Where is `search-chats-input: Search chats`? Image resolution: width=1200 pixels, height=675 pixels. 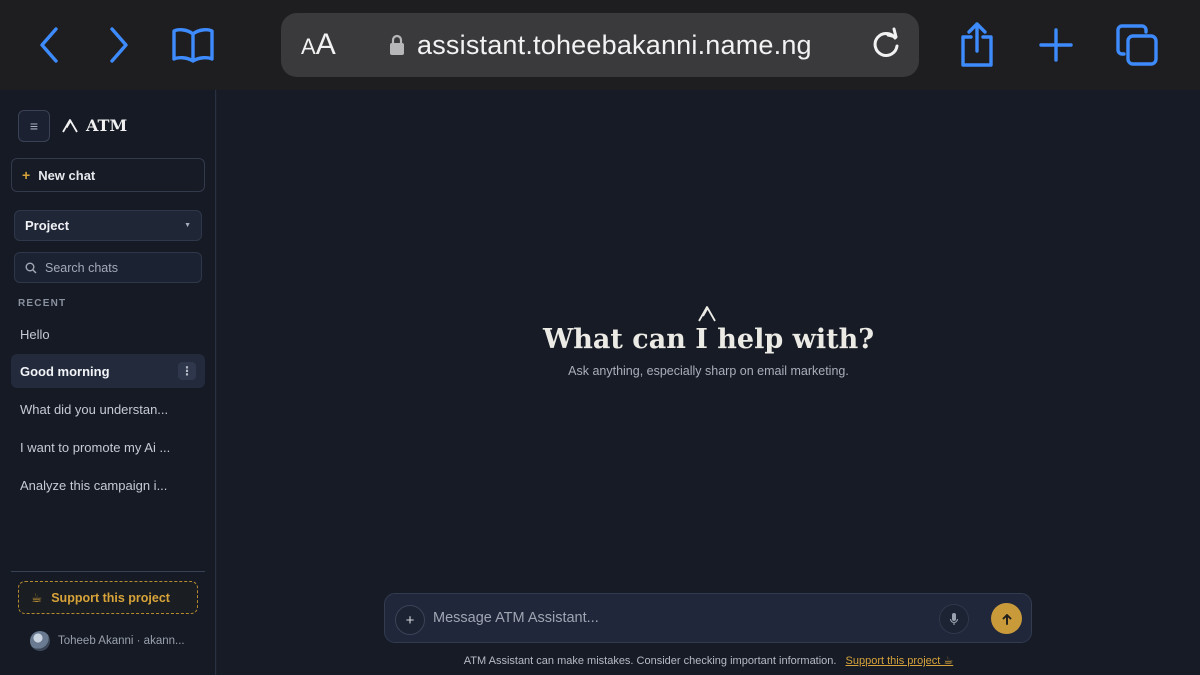
search-chats-input: Search chats is located at coordinates (108, 267).